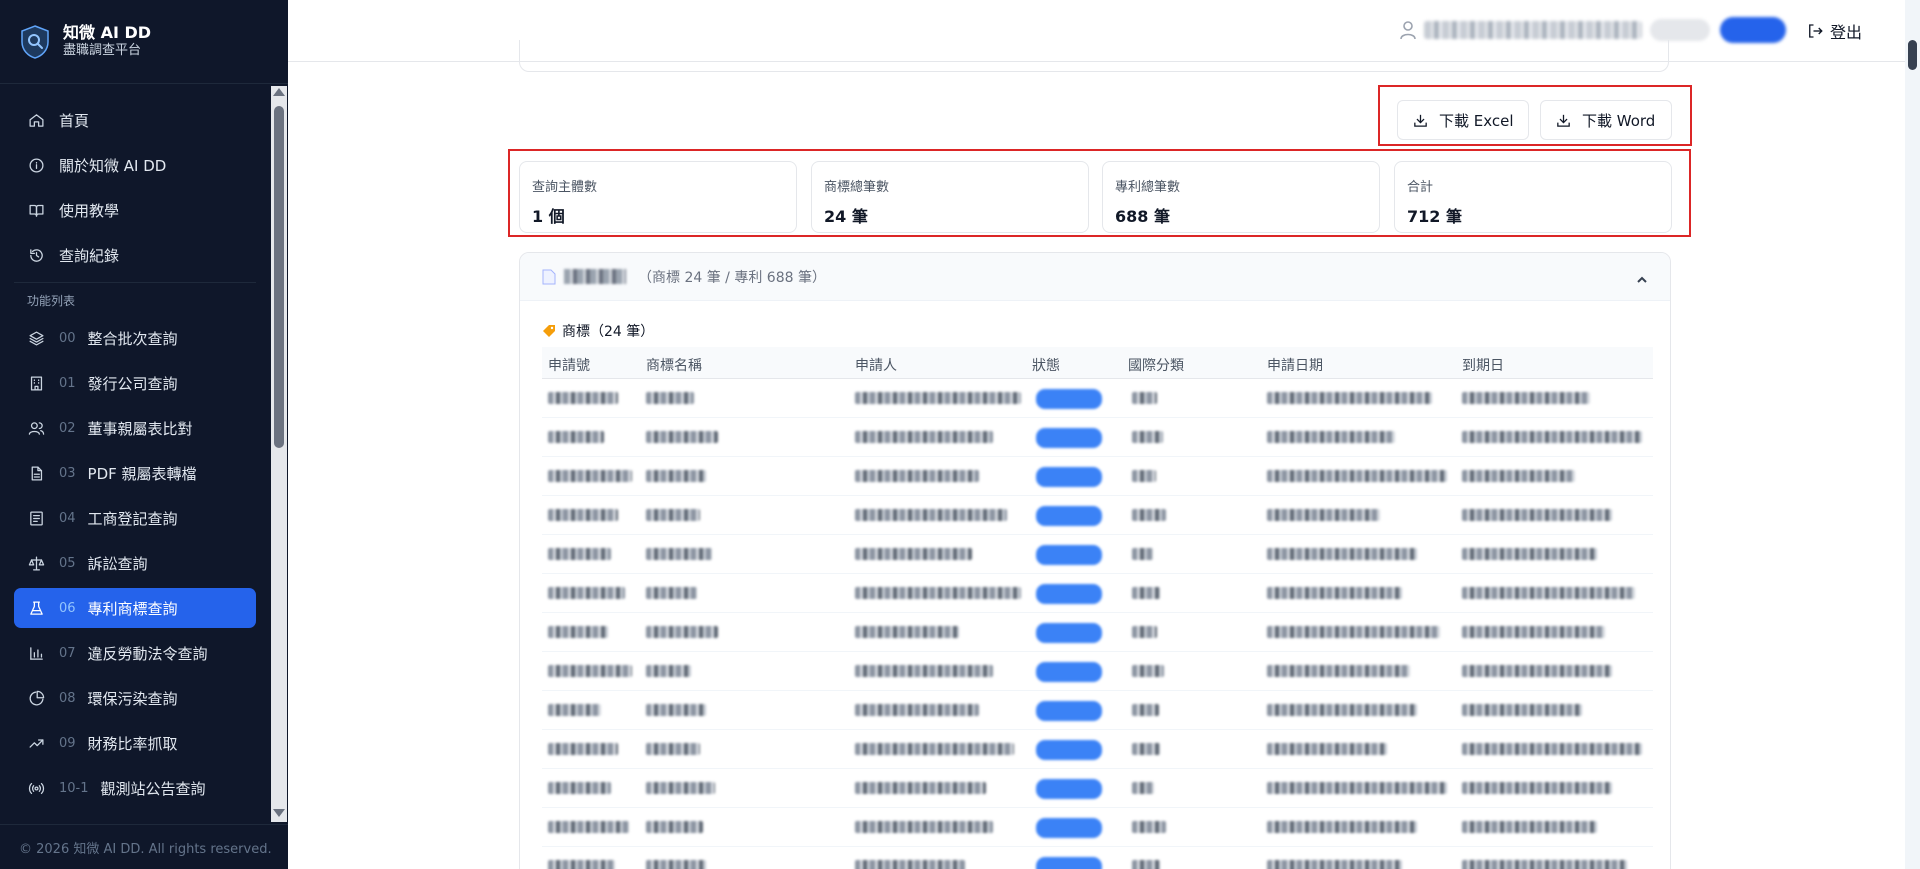  Describe the element at coordinates (67, 383) in the screenshot. I see `sidebar-item-number: 01` at that location.